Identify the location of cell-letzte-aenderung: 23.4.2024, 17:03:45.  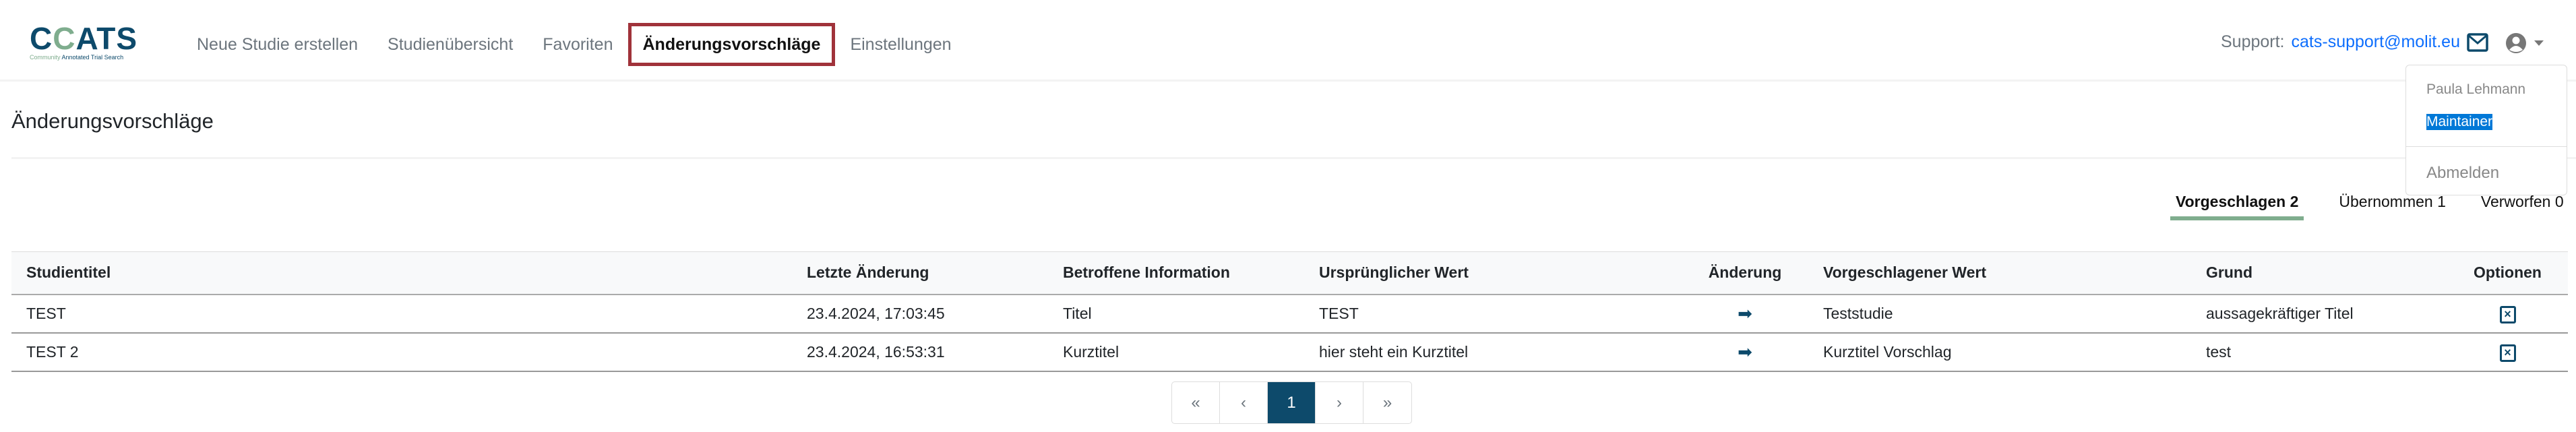
(920, 314).